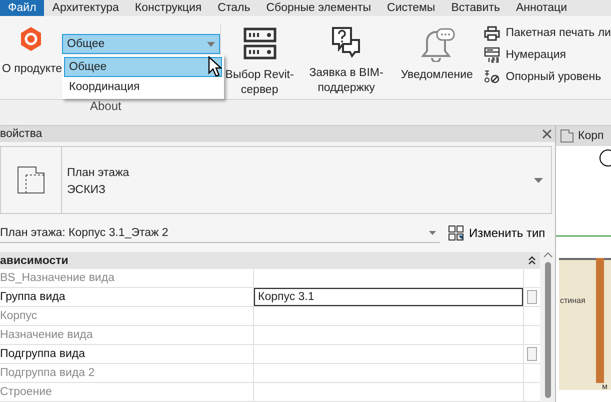 This screenshot has height=402, width=611. Describe the element at coordinates (127, 316) in the screenshot. I see `property-name: Корпус` at that location.